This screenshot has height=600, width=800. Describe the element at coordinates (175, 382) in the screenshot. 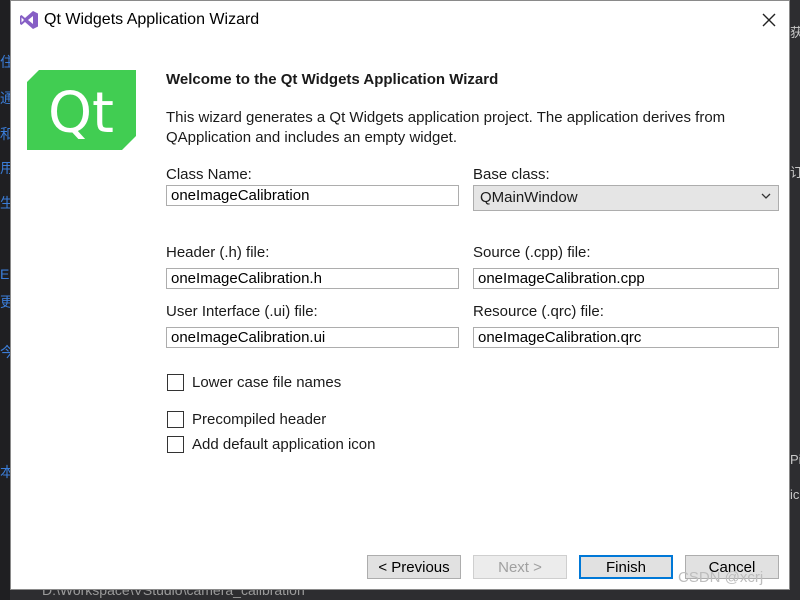

I see `lower-case-checkbox` at that location.